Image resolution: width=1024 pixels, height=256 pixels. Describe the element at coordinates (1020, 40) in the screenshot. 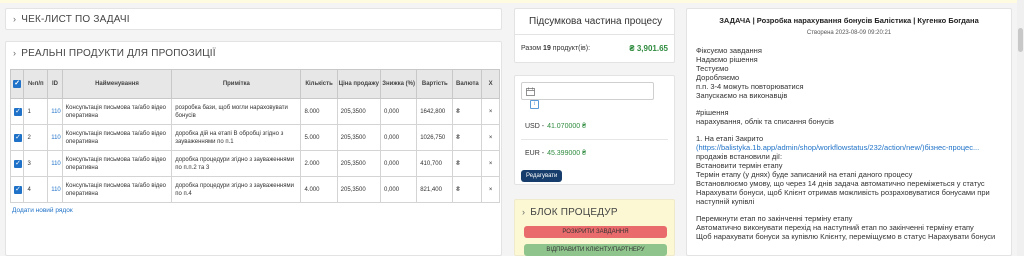

I see `scrollbar-thumb` at that location.